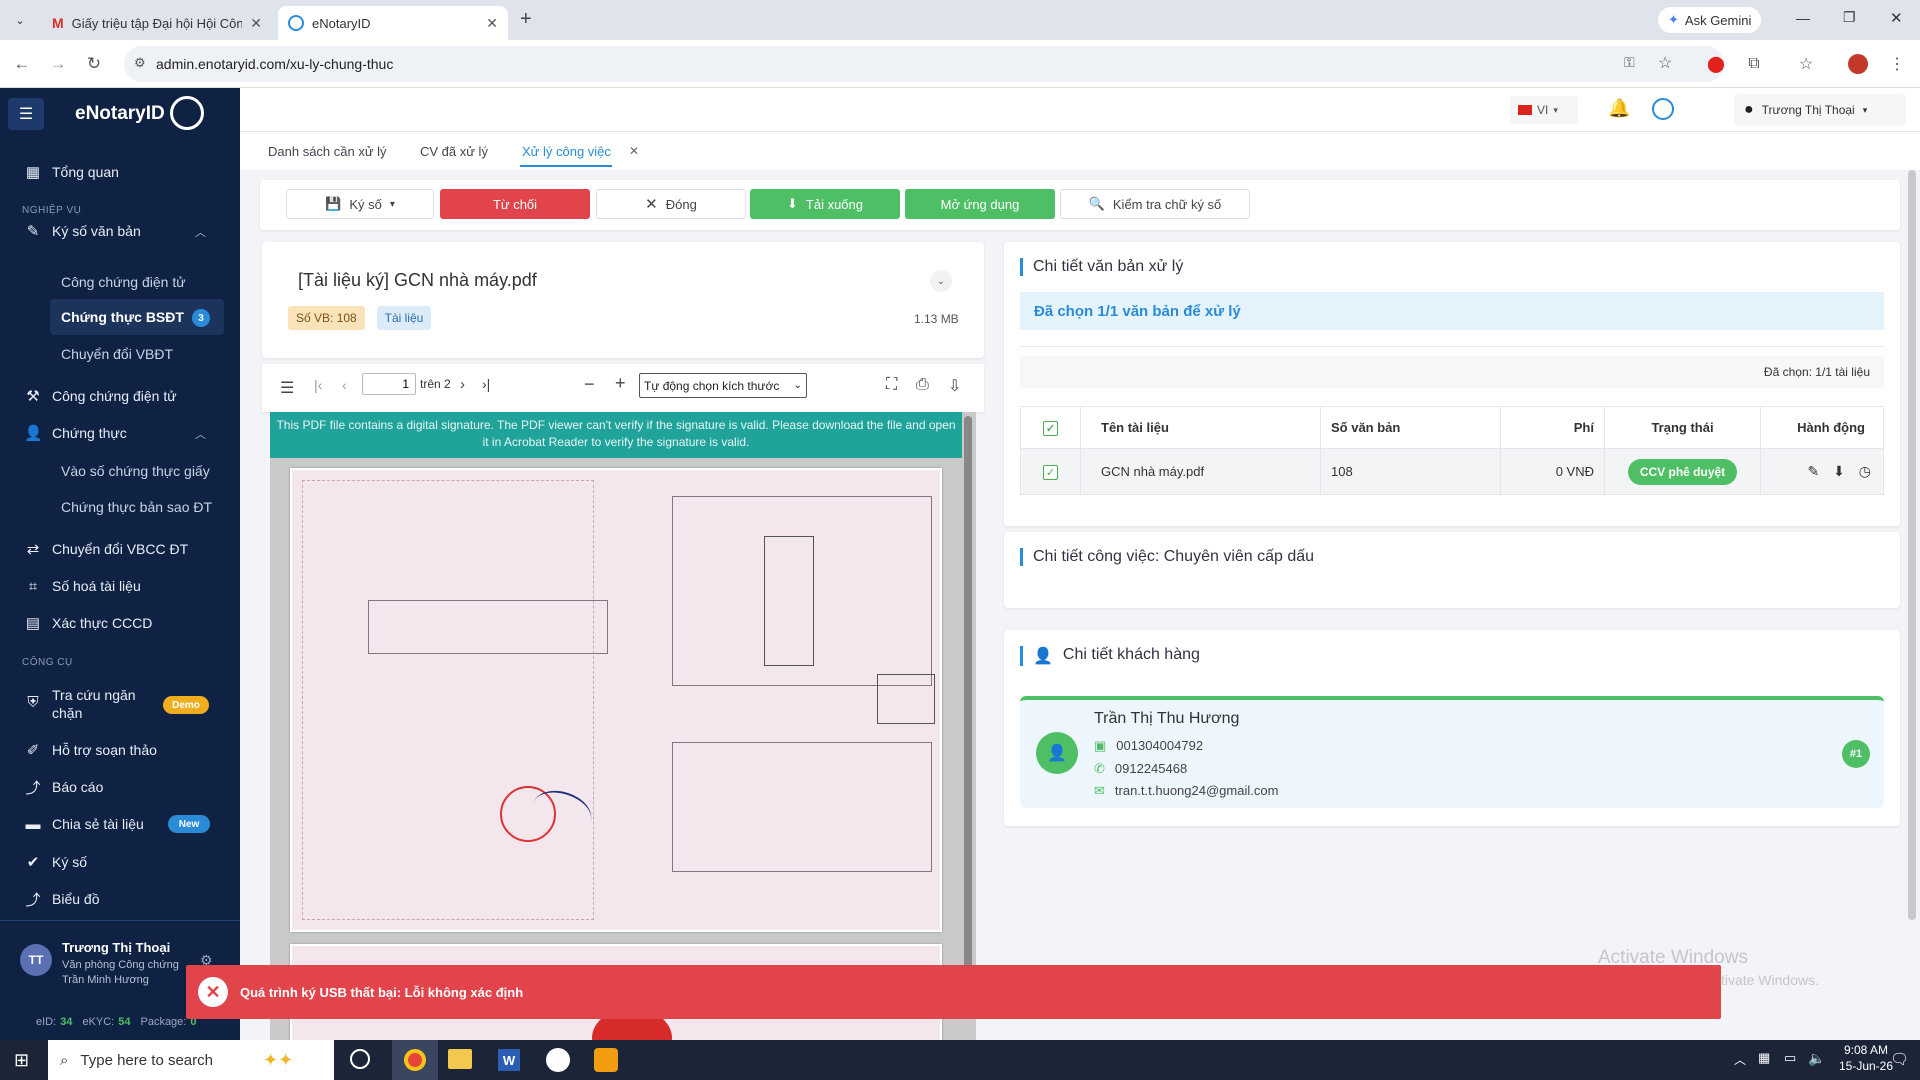  What do you see at coordinates (71, 172) in the screenshot?
I see `sidebar-item-overview: ▦ Tổng quan` at bounding box center [71, 172].